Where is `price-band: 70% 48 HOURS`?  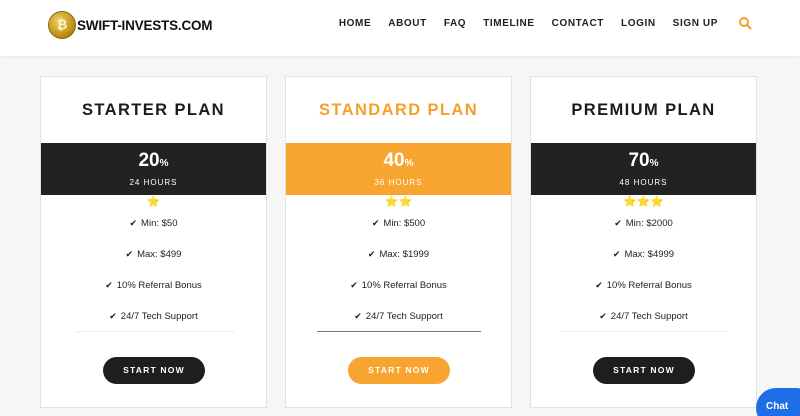
price-band: 70% 48 HOURS is located at coordinates (643, 169).